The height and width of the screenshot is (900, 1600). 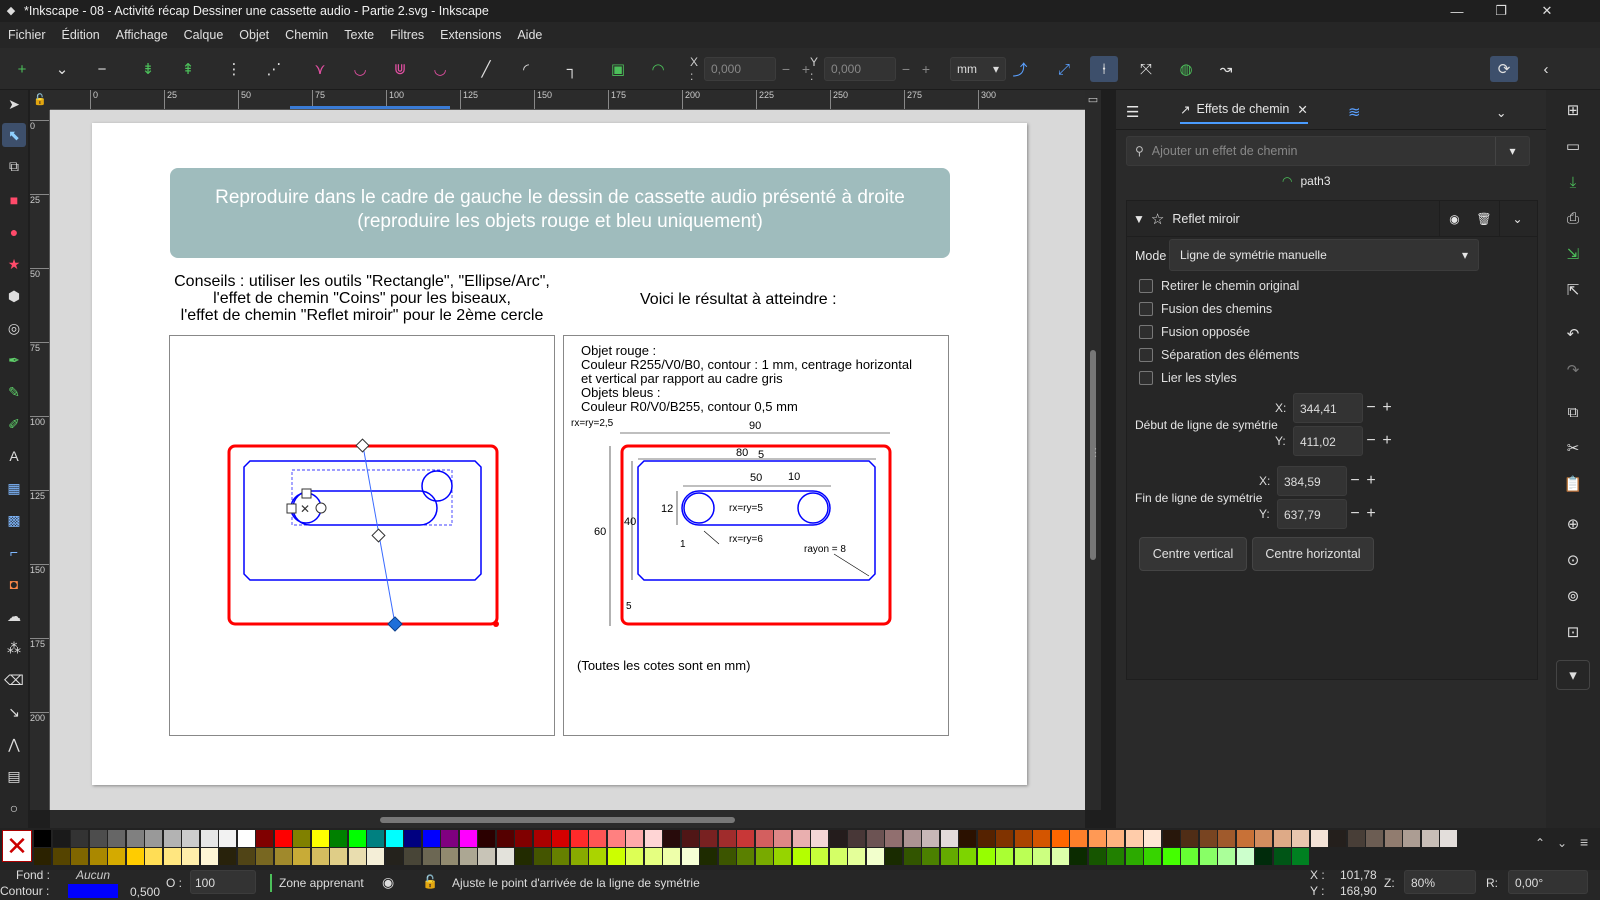 What do you see at coordinates (378, 535) in the screenshot?
I see `mirror-center-handle` at bounding box center [378, 535].